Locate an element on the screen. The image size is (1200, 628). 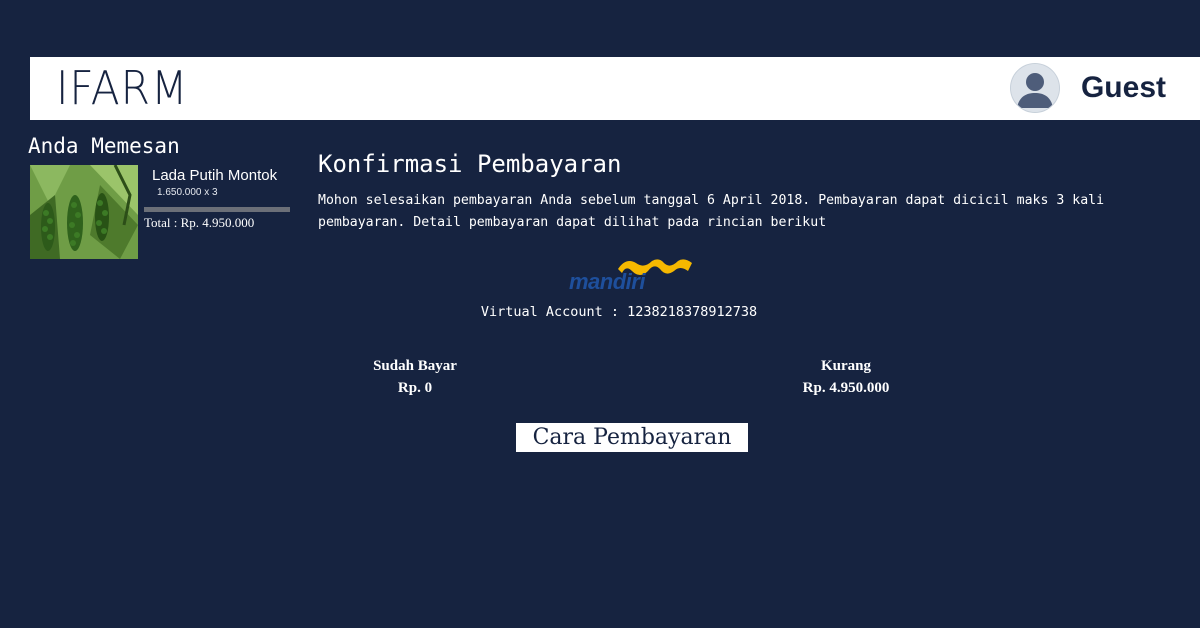
remaining-label: Kurang is located at coordinates (845, 366).